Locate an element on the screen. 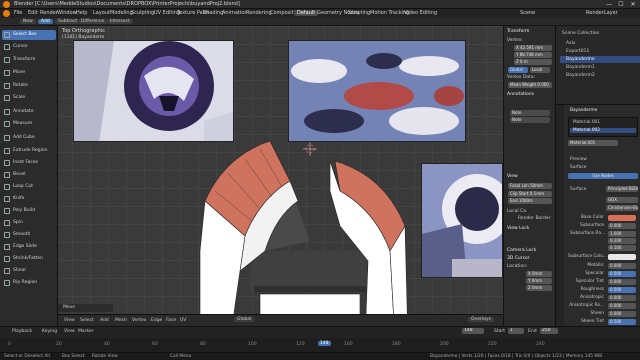 The height and width of the screenshot is (360, 640). vertex-x-field: X 42.591 mm is located at coordinates (533, 48).